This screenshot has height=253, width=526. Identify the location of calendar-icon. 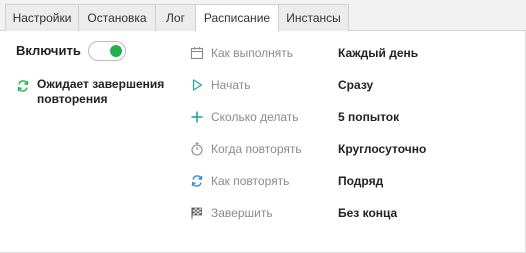
(197, 53).